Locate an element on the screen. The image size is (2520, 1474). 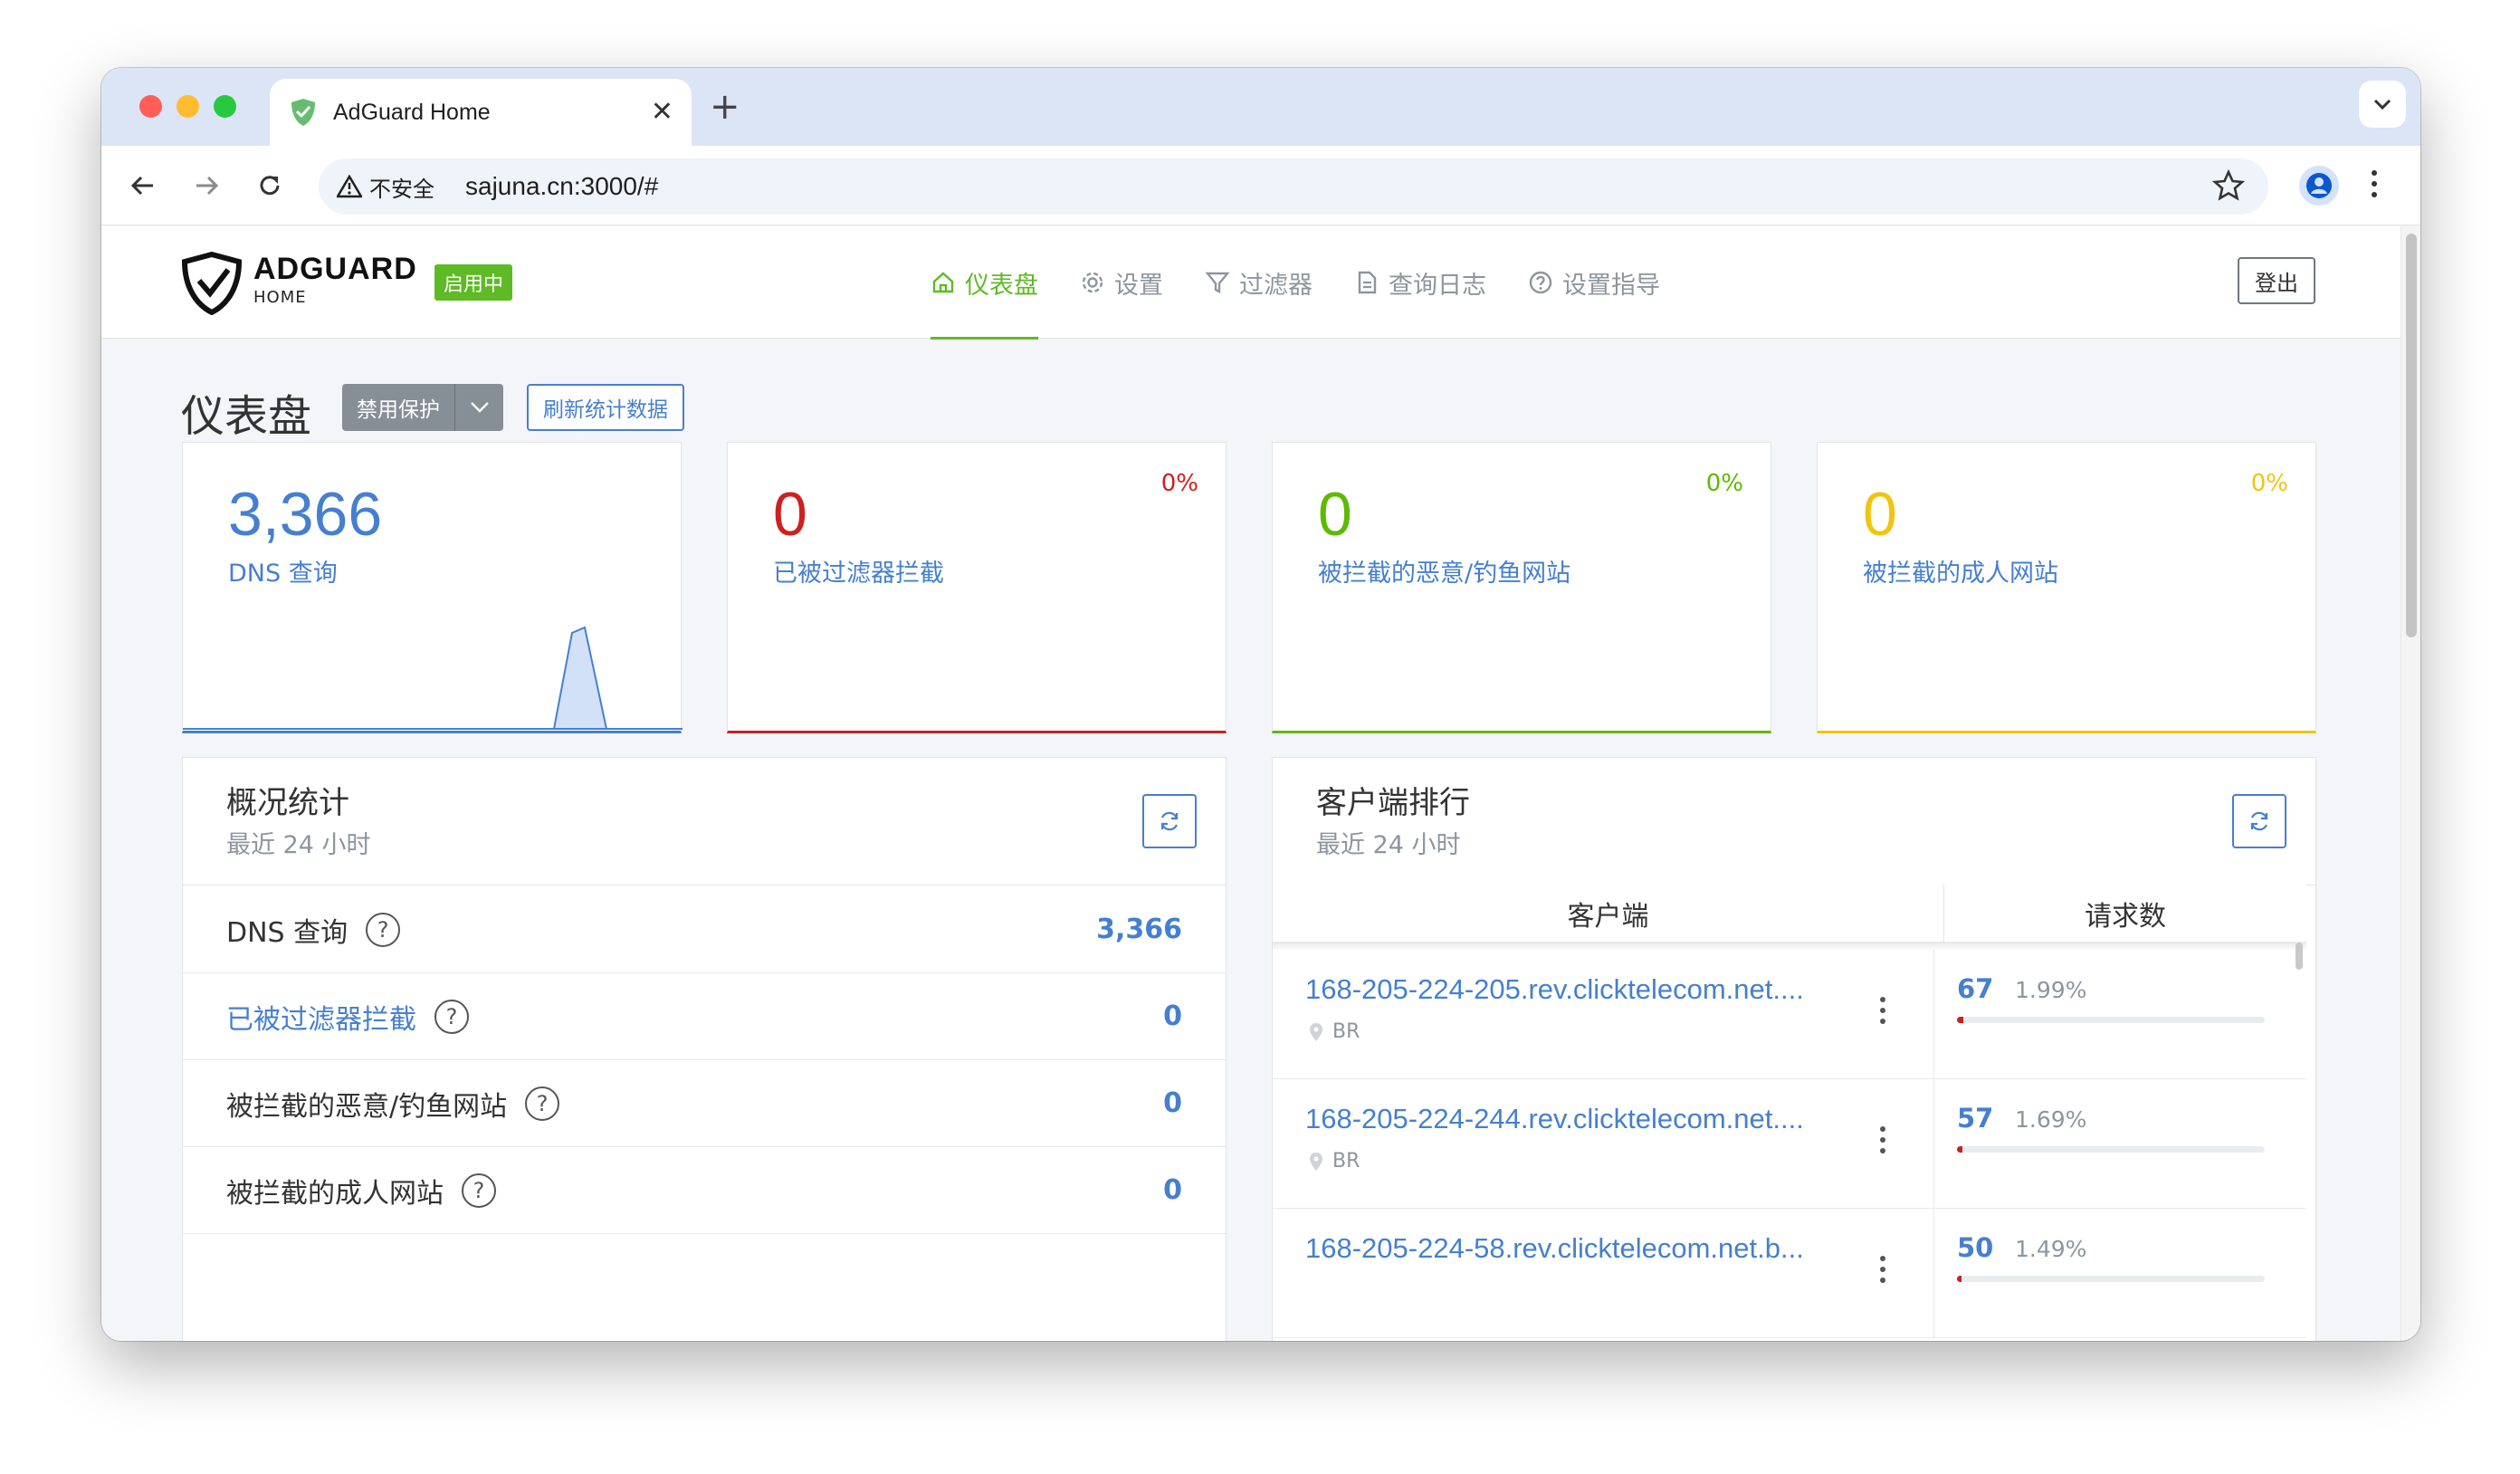
column-header-client: 客户端 is located at coordinates (1608, 914).